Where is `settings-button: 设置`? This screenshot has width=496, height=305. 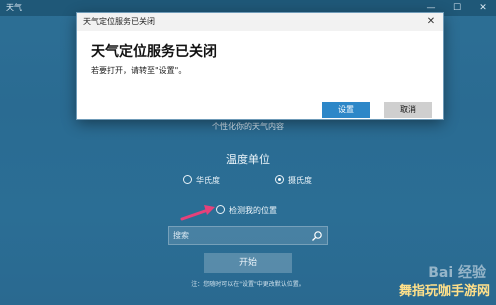 settings-button: 设置 is located at coordinates (346, 110).